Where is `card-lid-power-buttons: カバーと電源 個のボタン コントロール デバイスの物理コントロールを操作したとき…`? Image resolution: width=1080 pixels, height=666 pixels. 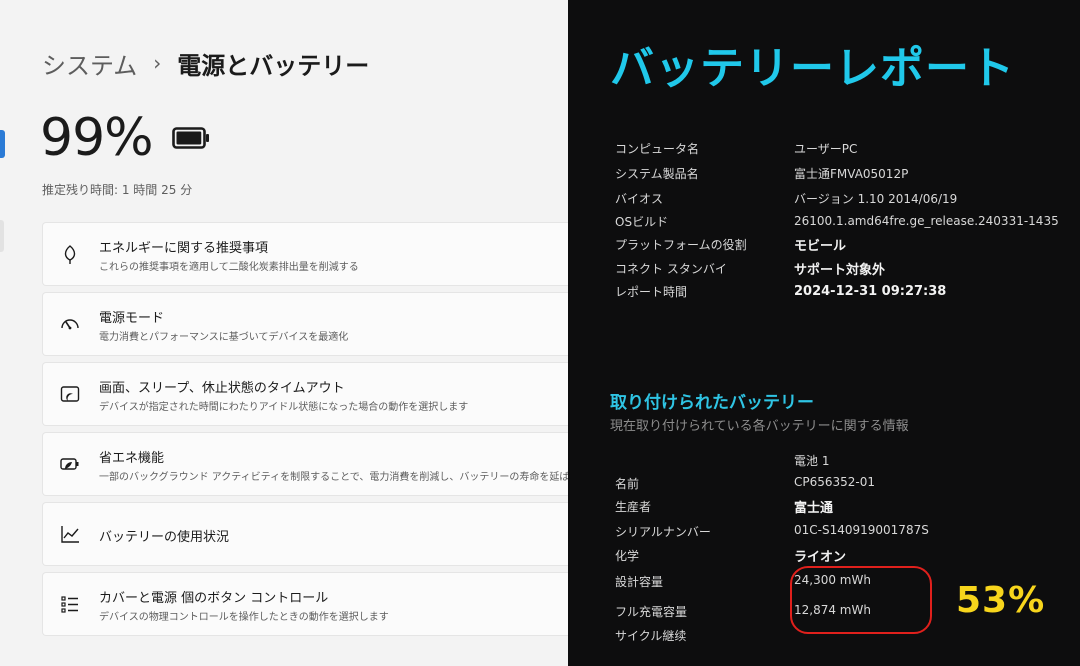 card-lid-power-buttons: カバーと電源 個のボタン コントロール デバイスの物理コントロールを操作したとき… is located at coordinates (305, 604).